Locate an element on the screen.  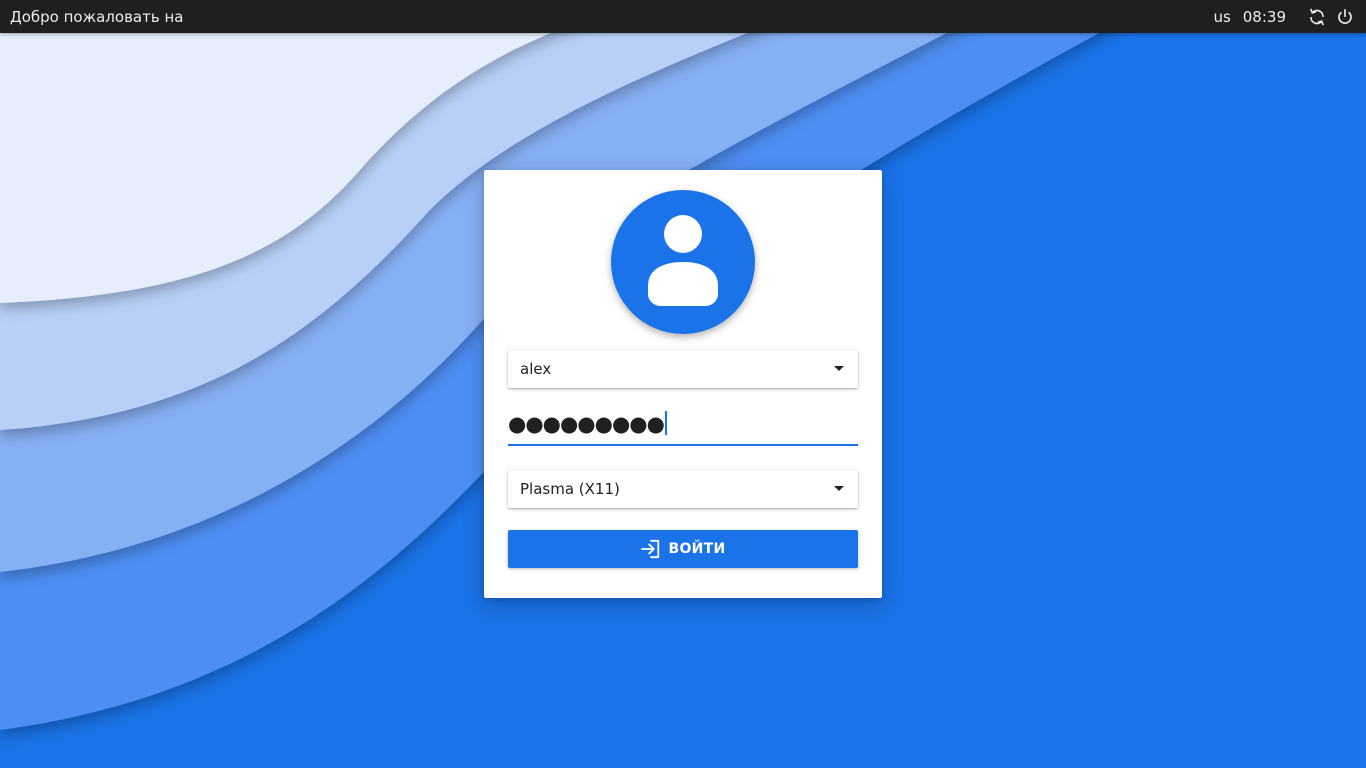
top-panel-tray: us 08:39 is located at coordinates (1284, 16).